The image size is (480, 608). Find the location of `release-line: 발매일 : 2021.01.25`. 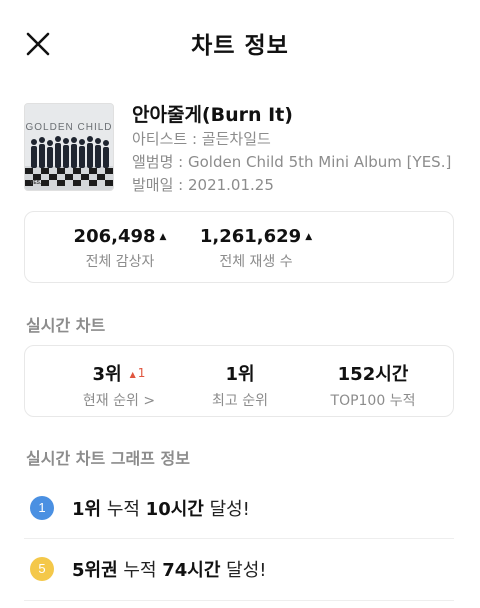

release-line: 발매일 : 2021.01.25 is located at coordinates (203, 185).